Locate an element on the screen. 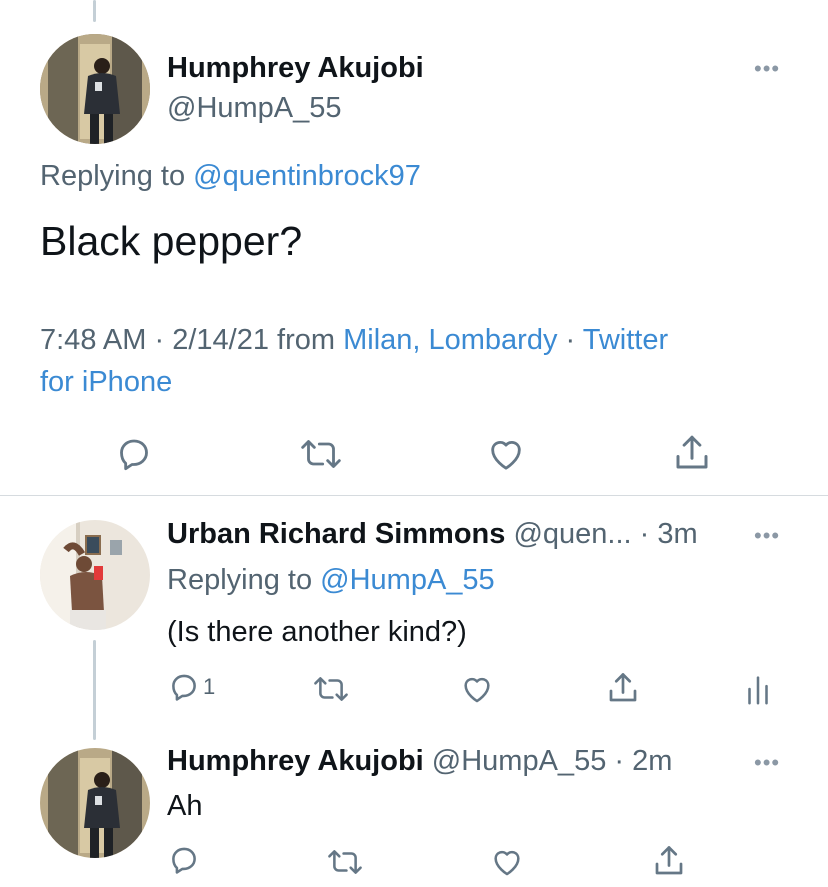 The height and width of the screenshot is (887, 828). reply1-analytics-button is located at coordinates (758, 689).